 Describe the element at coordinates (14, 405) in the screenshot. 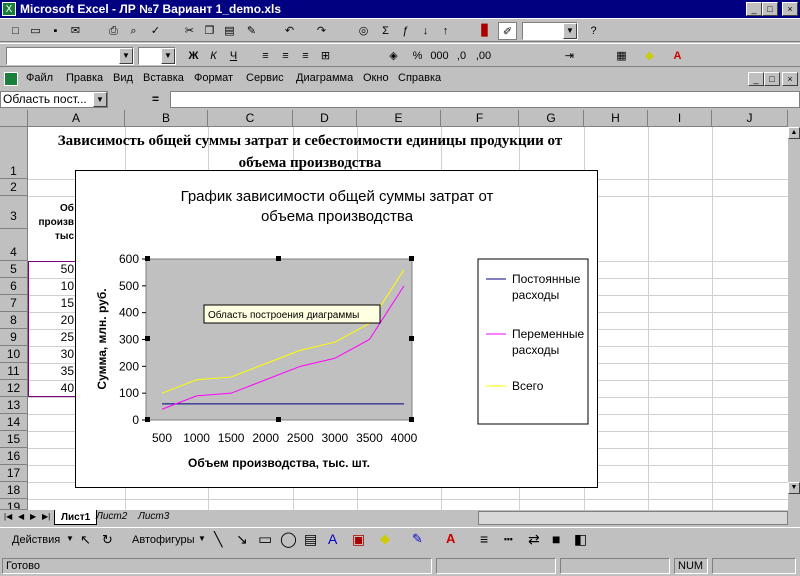

I see `row-header-13: 13` at that location.